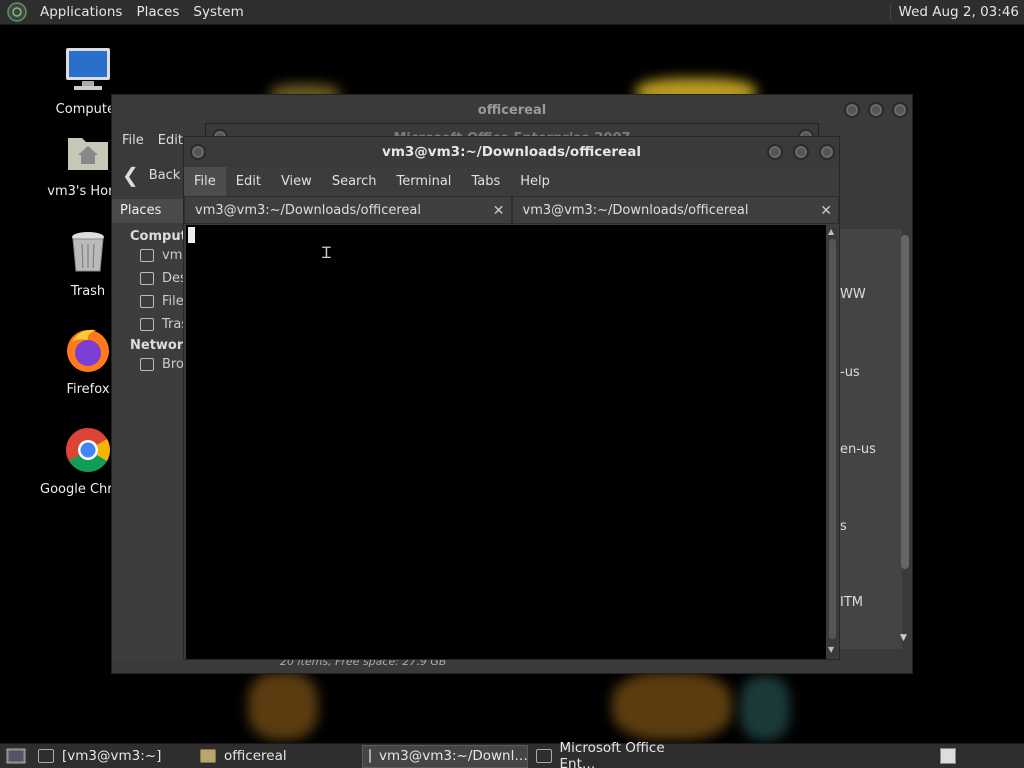  What do you see at coordinates (147, 301) in the screenshot?
I see `drive-icon` at bounding box center [147, 301].